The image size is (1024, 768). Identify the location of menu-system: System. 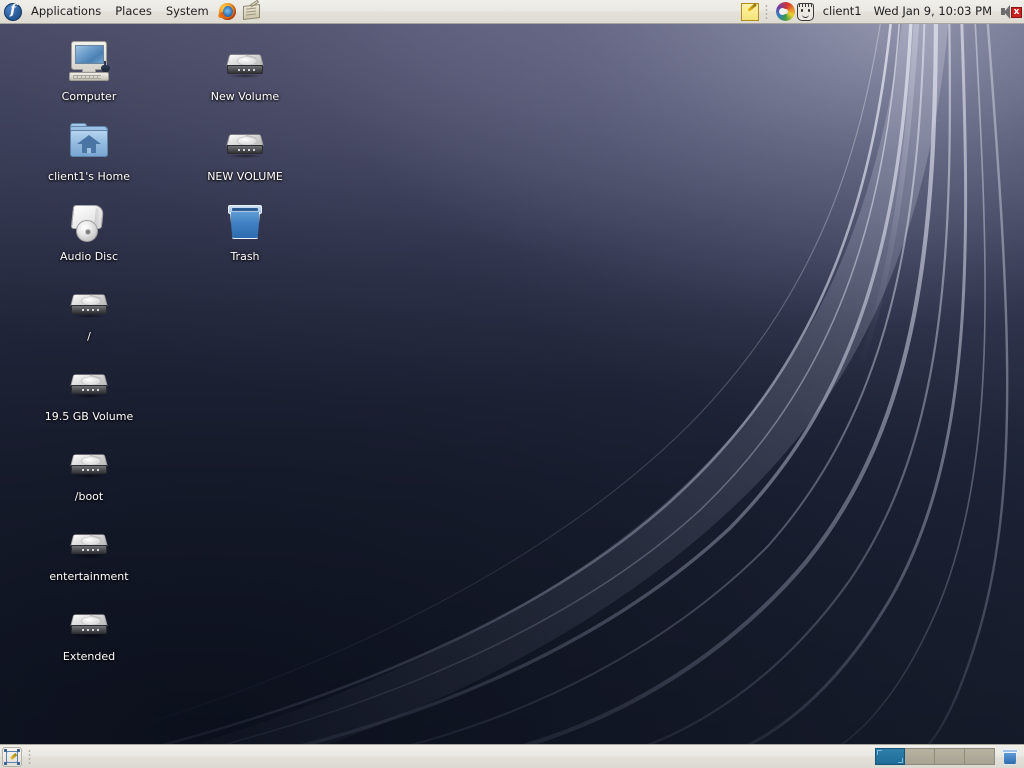
(187, 12).